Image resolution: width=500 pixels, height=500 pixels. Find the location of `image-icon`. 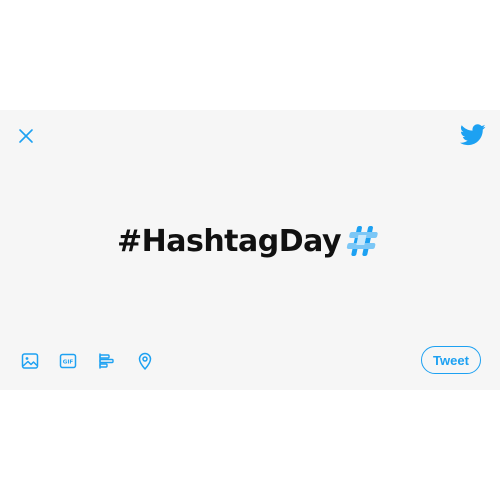

image-icon is located at coordinates (30, 361).